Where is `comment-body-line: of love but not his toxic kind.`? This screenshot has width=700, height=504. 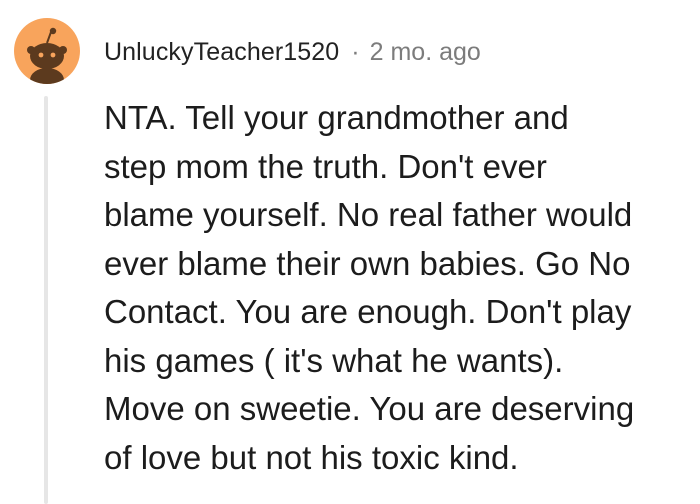 comment-body-line: of love but not his toxic kind. is located at coordinates (311, 457).